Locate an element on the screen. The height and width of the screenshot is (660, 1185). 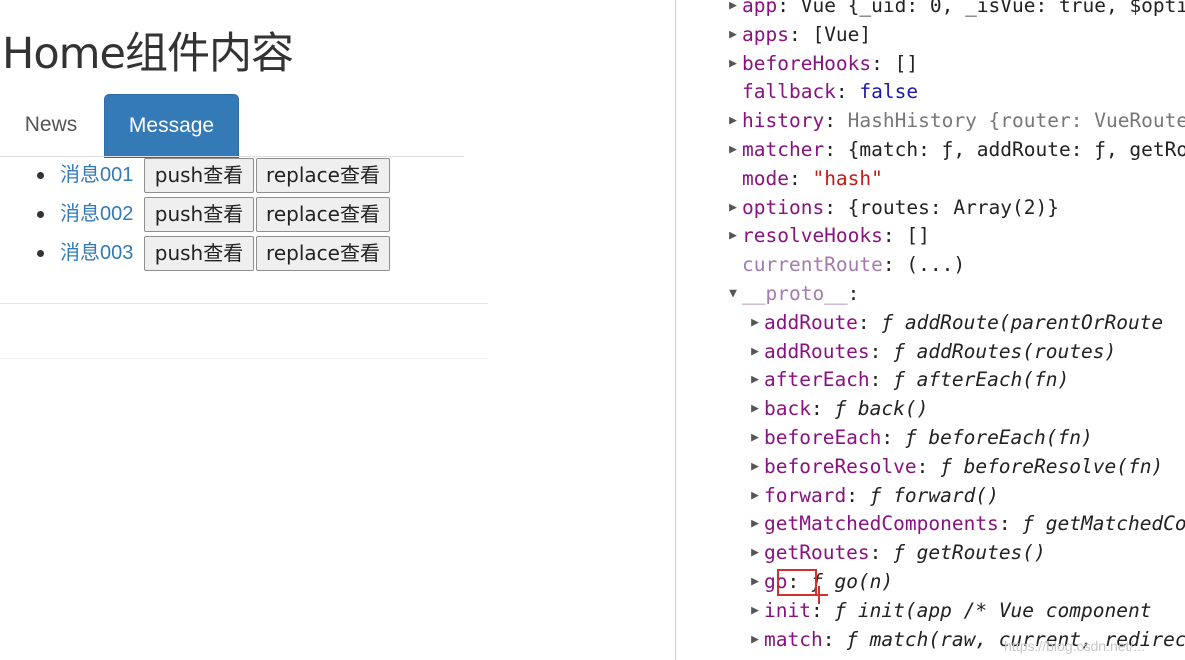
console-entry: options: {routes: Array(2)} is located at coordinates (900, 207).